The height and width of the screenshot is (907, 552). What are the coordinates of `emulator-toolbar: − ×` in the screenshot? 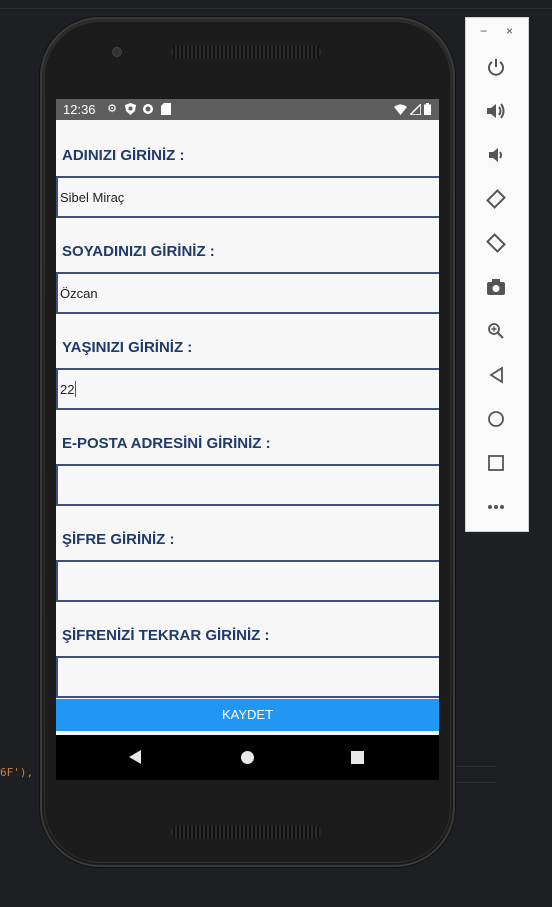 It's located at (497, 274).